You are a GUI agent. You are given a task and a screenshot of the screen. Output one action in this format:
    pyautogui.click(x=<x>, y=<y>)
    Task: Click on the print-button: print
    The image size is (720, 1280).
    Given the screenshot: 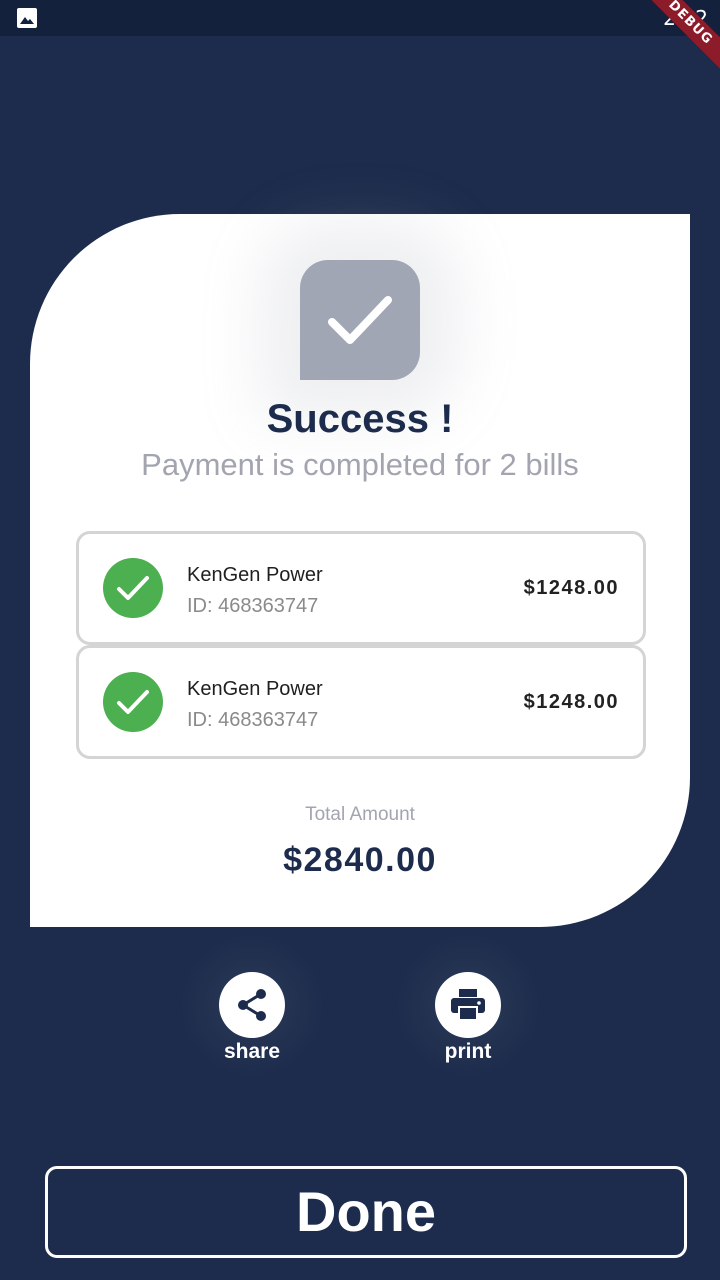 What is the action you would take?
    pyautogui.click(x=468, y=1018)
    